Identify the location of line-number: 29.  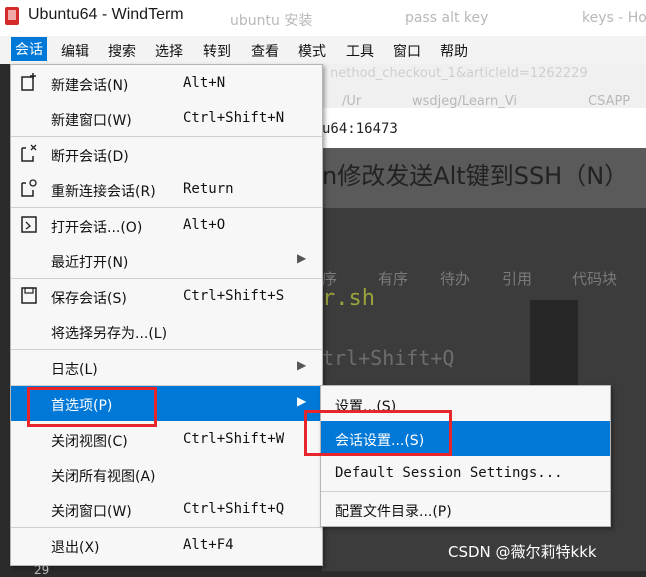
(42, 570).